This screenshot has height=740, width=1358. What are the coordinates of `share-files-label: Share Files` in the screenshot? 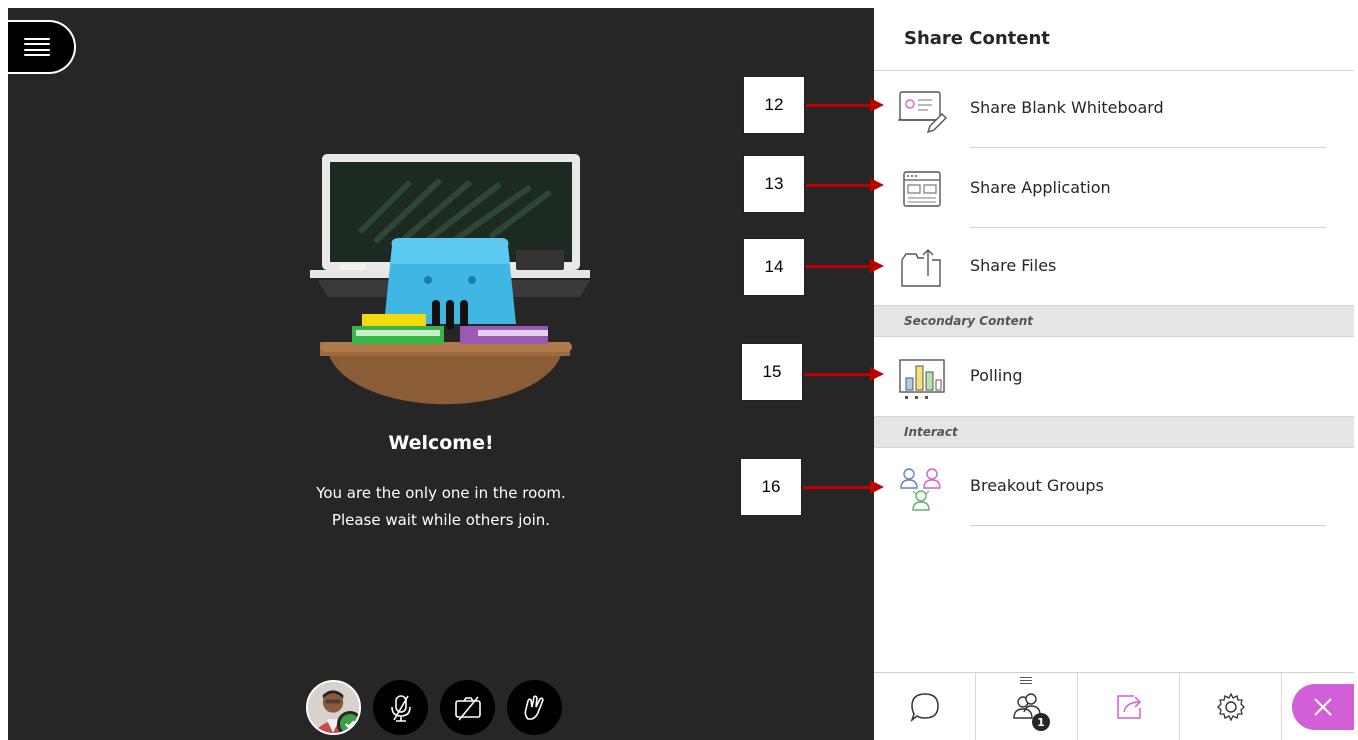 It's located at (1013, 265).